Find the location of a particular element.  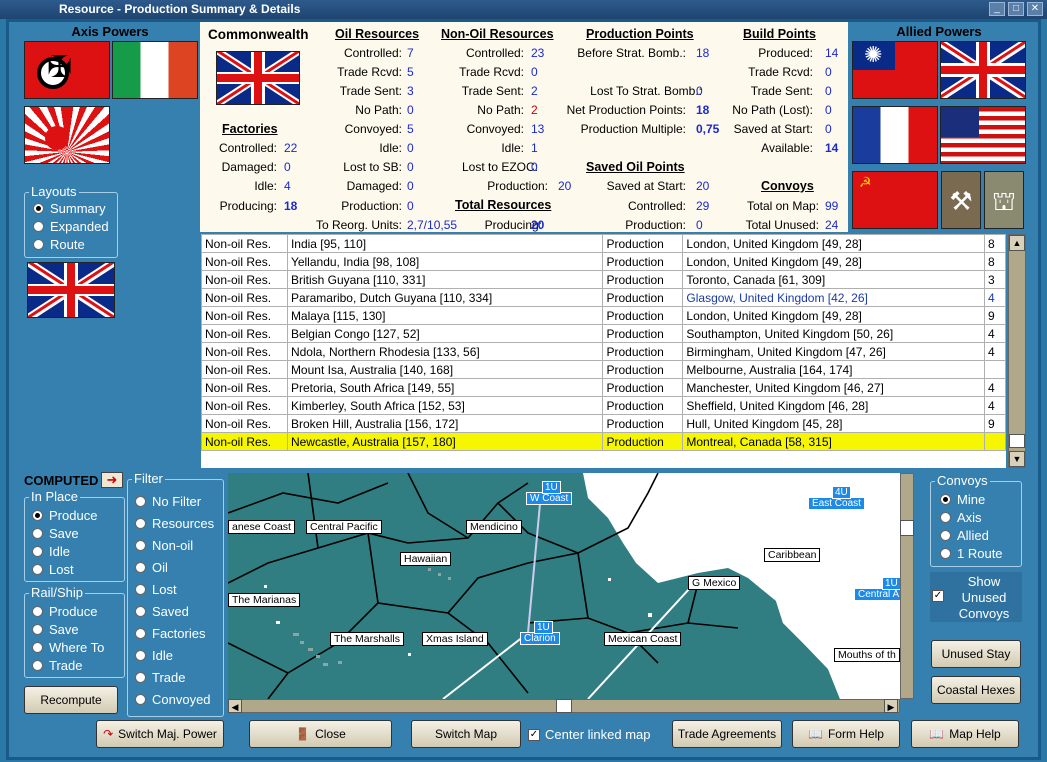

close-icon: ✕ is located at coordinates (1035, 9).